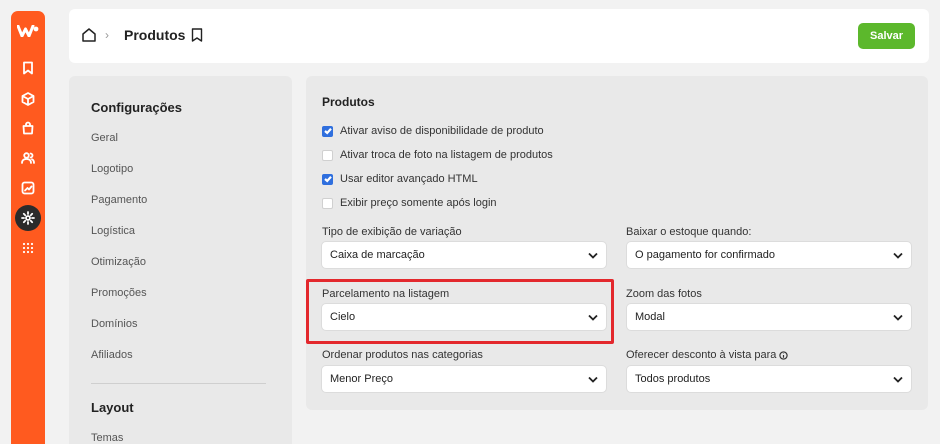 The width and height of the screenshot is (940, 444). I want to click on sidebar-item-logistica: Logística, so click(113, 231).